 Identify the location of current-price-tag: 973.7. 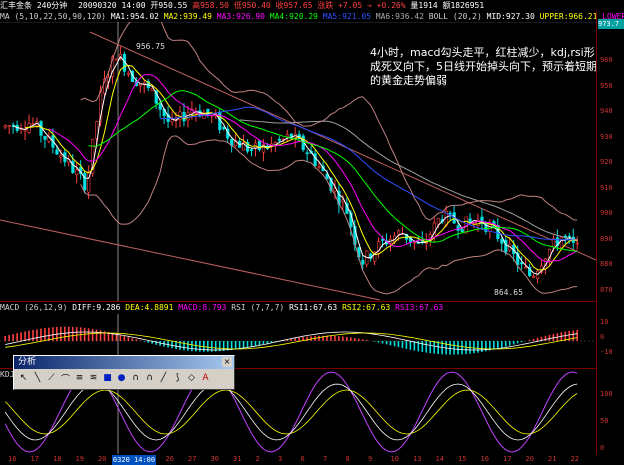
(611, 24).